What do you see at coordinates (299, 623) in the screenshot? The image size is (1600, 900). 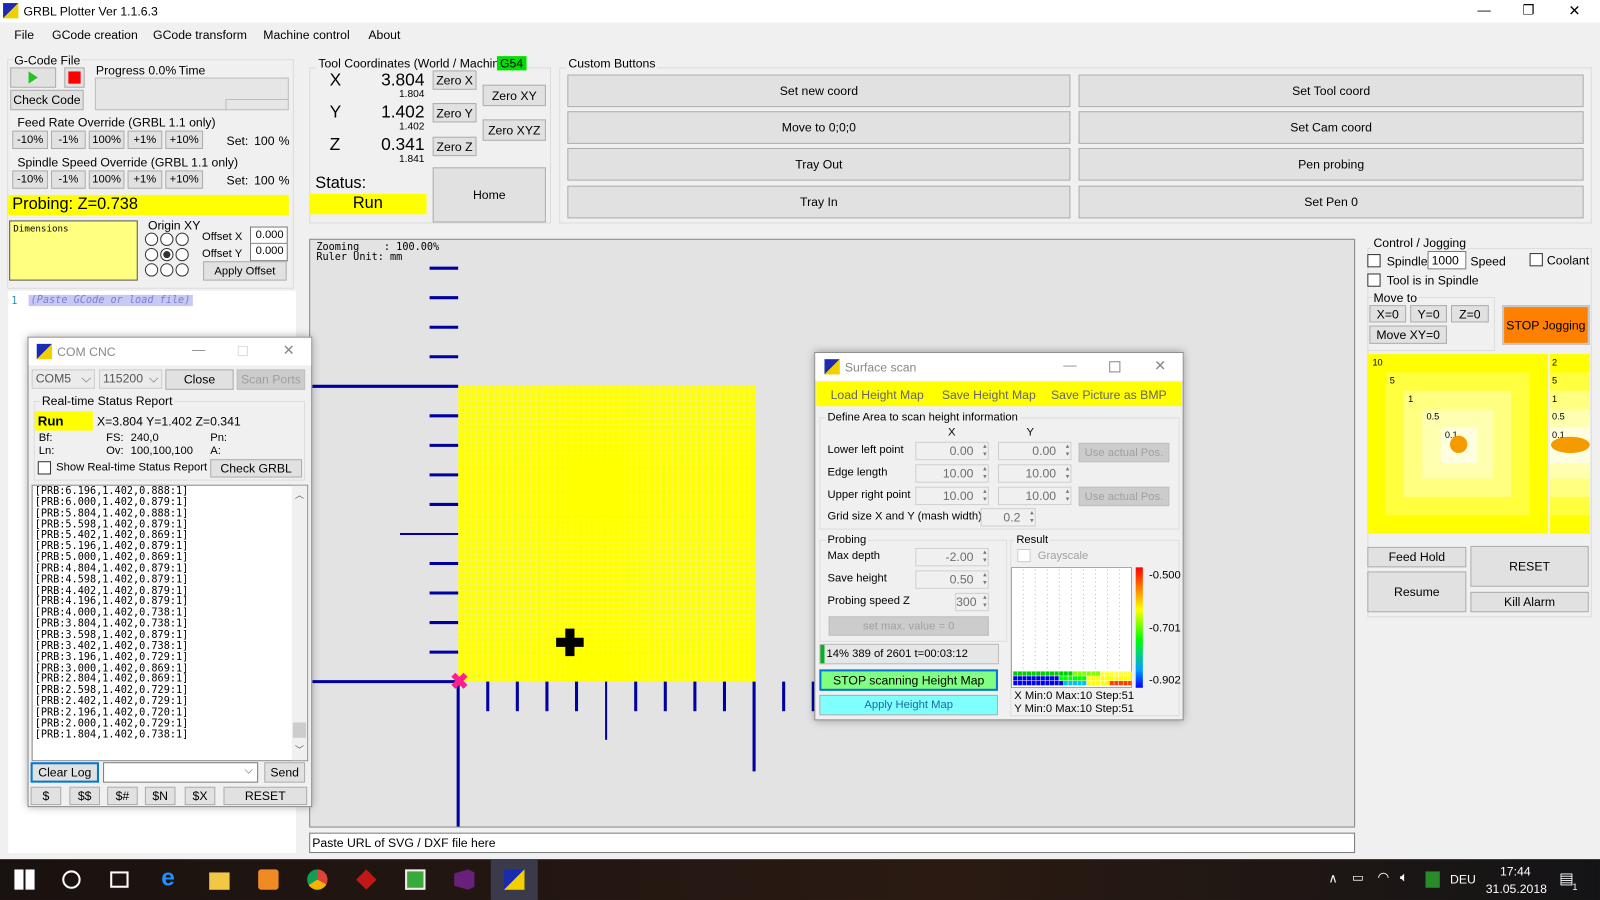 I see `log-scrollbar: ︿ ﹀` at bounding box center [299, 623].